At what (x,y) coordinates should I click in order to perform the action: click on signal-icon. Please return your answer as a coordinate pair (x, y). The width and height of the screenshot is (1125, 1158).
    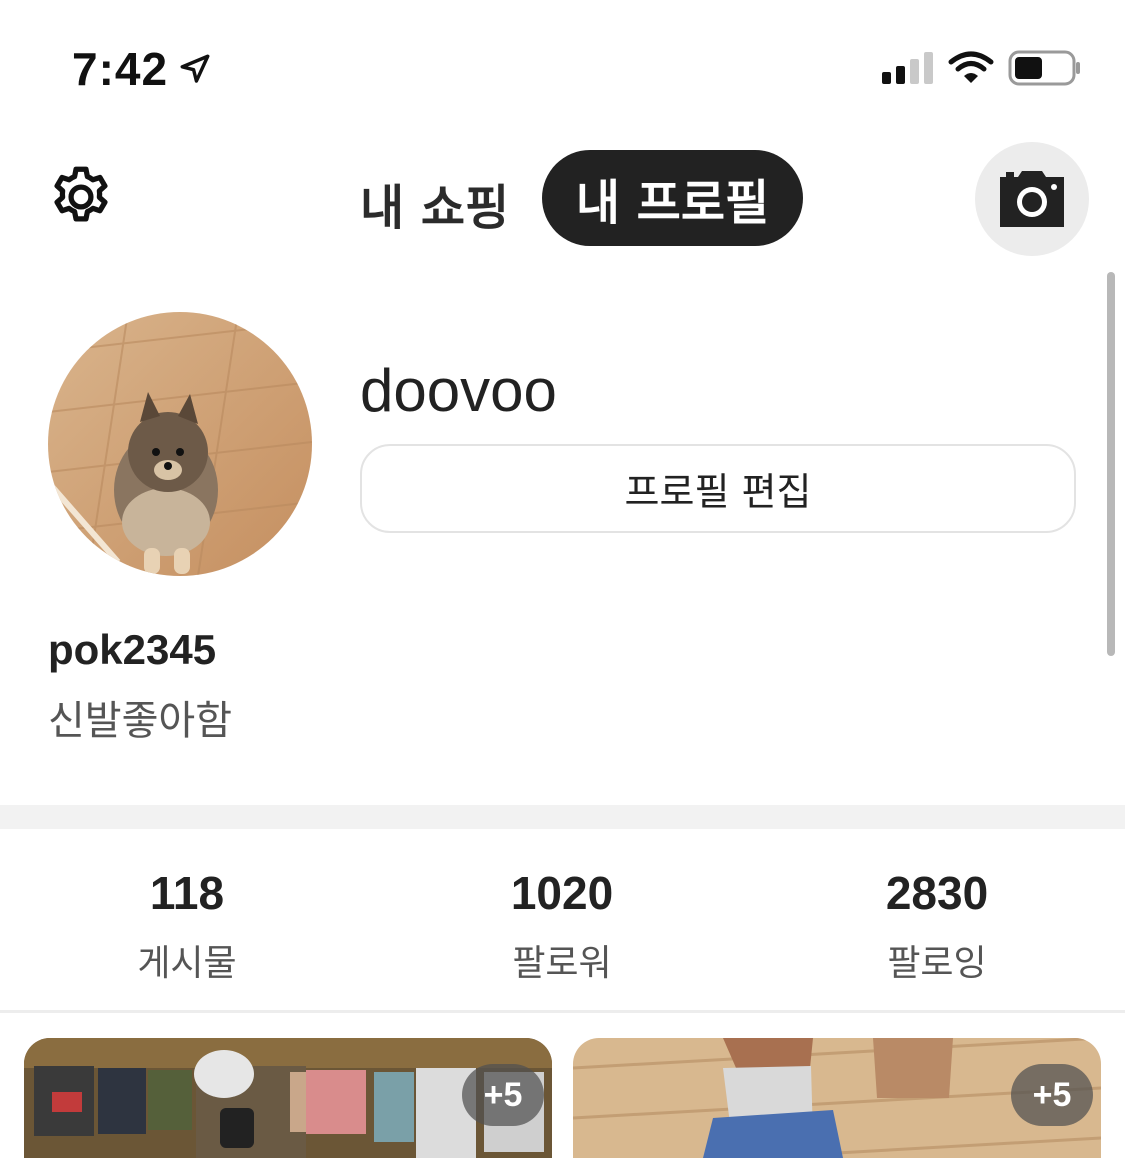
    Looking at the image, I should click on (907, 68).